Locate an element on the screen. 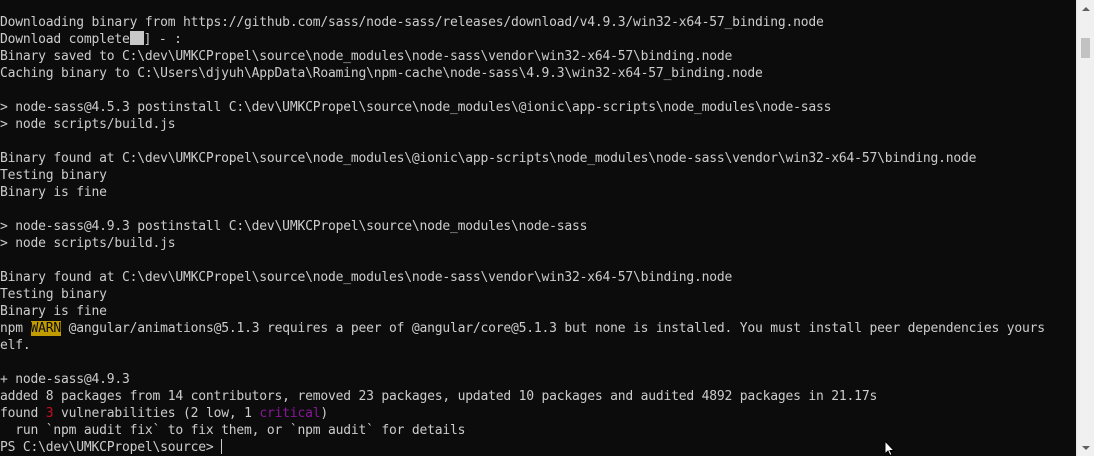 The width and height of the screenshot is (1094, 456). npm-prefix: npm is located at coordinates (15, 328).